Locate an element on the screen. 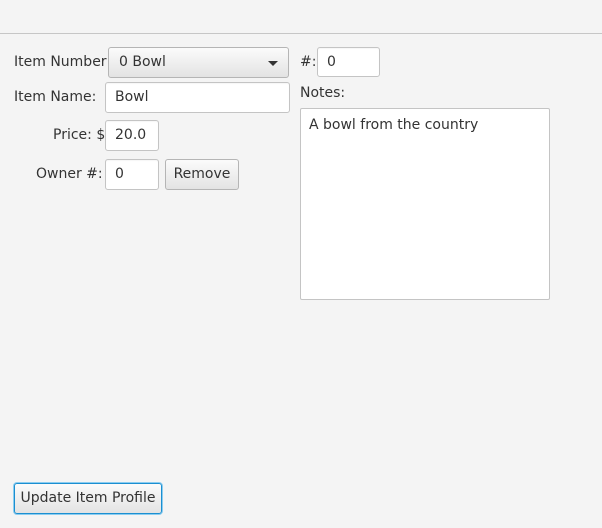  price-label: Price: $ is located at coordinates (79, 135).